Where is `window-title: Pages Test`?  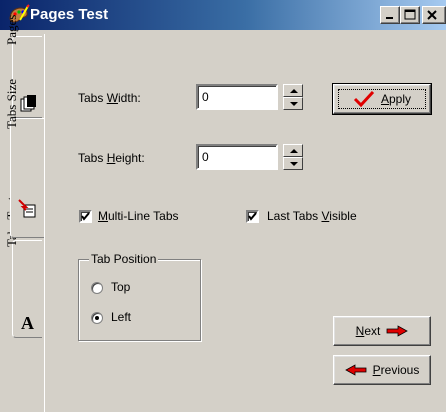 window-title: Pages Test is located at coordinates (69, 14).